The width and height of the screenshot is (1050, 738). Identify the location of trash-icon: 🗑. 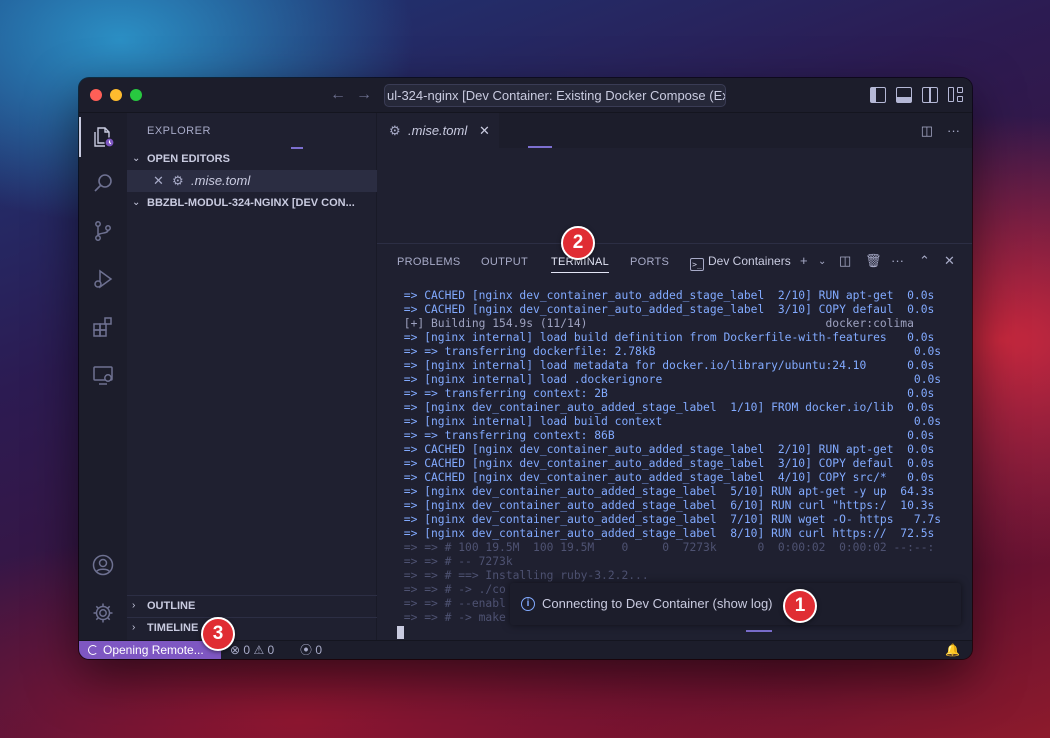
(873, 261).